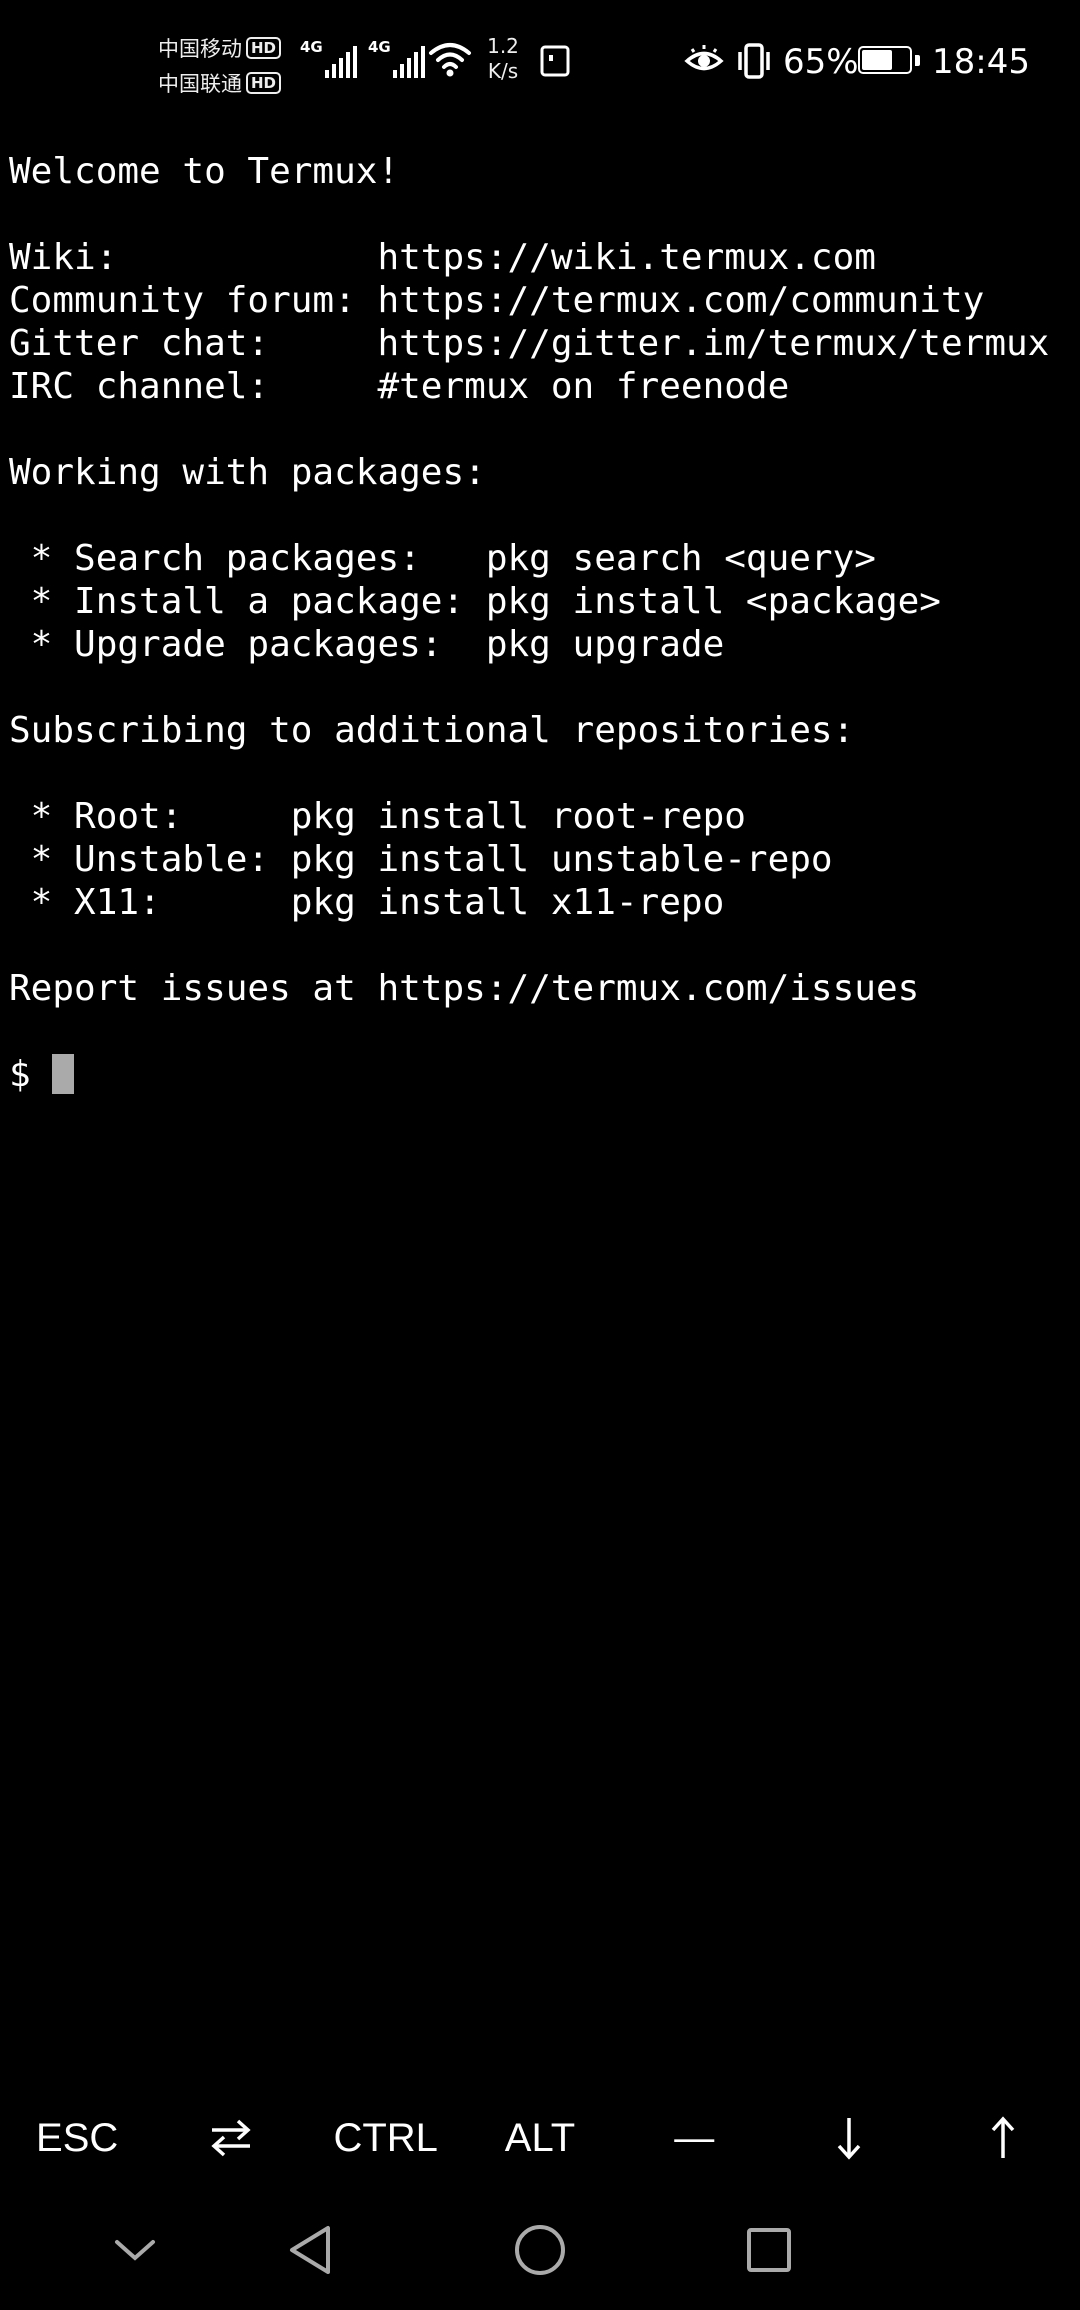 The width and height of the screenshot is (1080, 2310). I want to click on home-button, so click(540, 2250).